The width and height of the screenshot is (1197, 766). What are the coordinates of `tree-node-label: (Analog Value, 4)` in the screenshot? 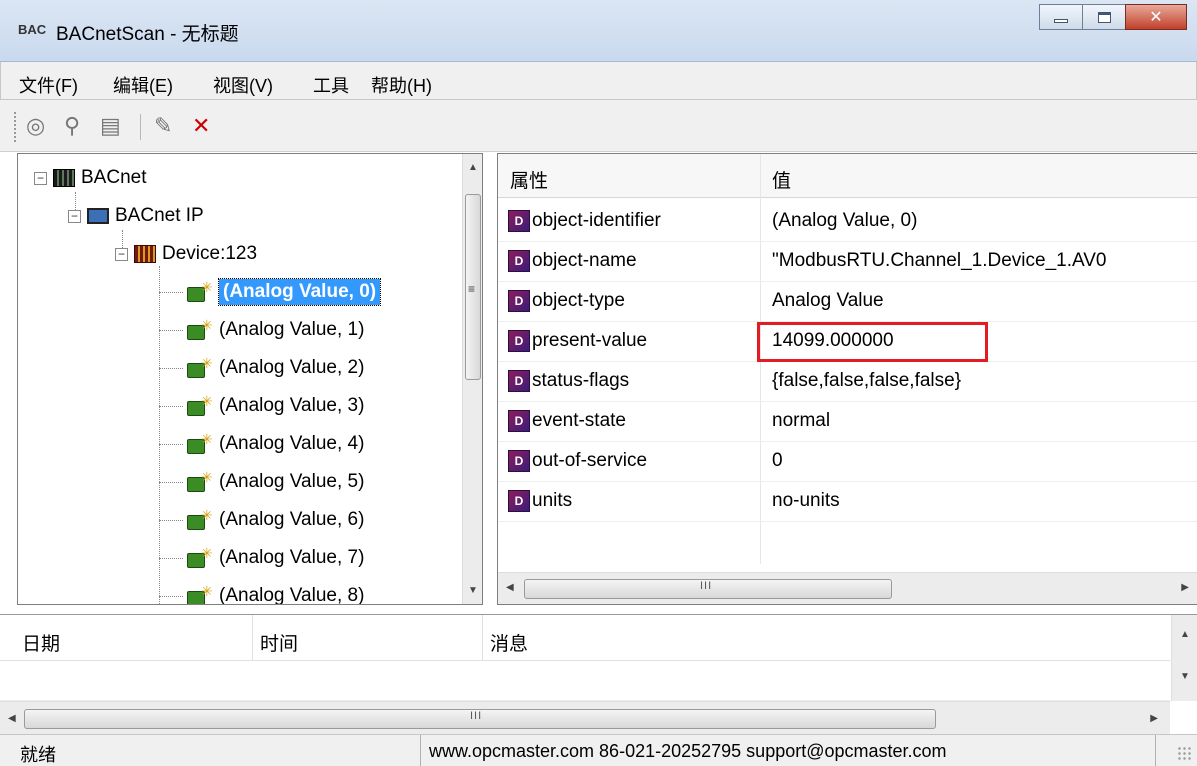 It's located at (292, 443).